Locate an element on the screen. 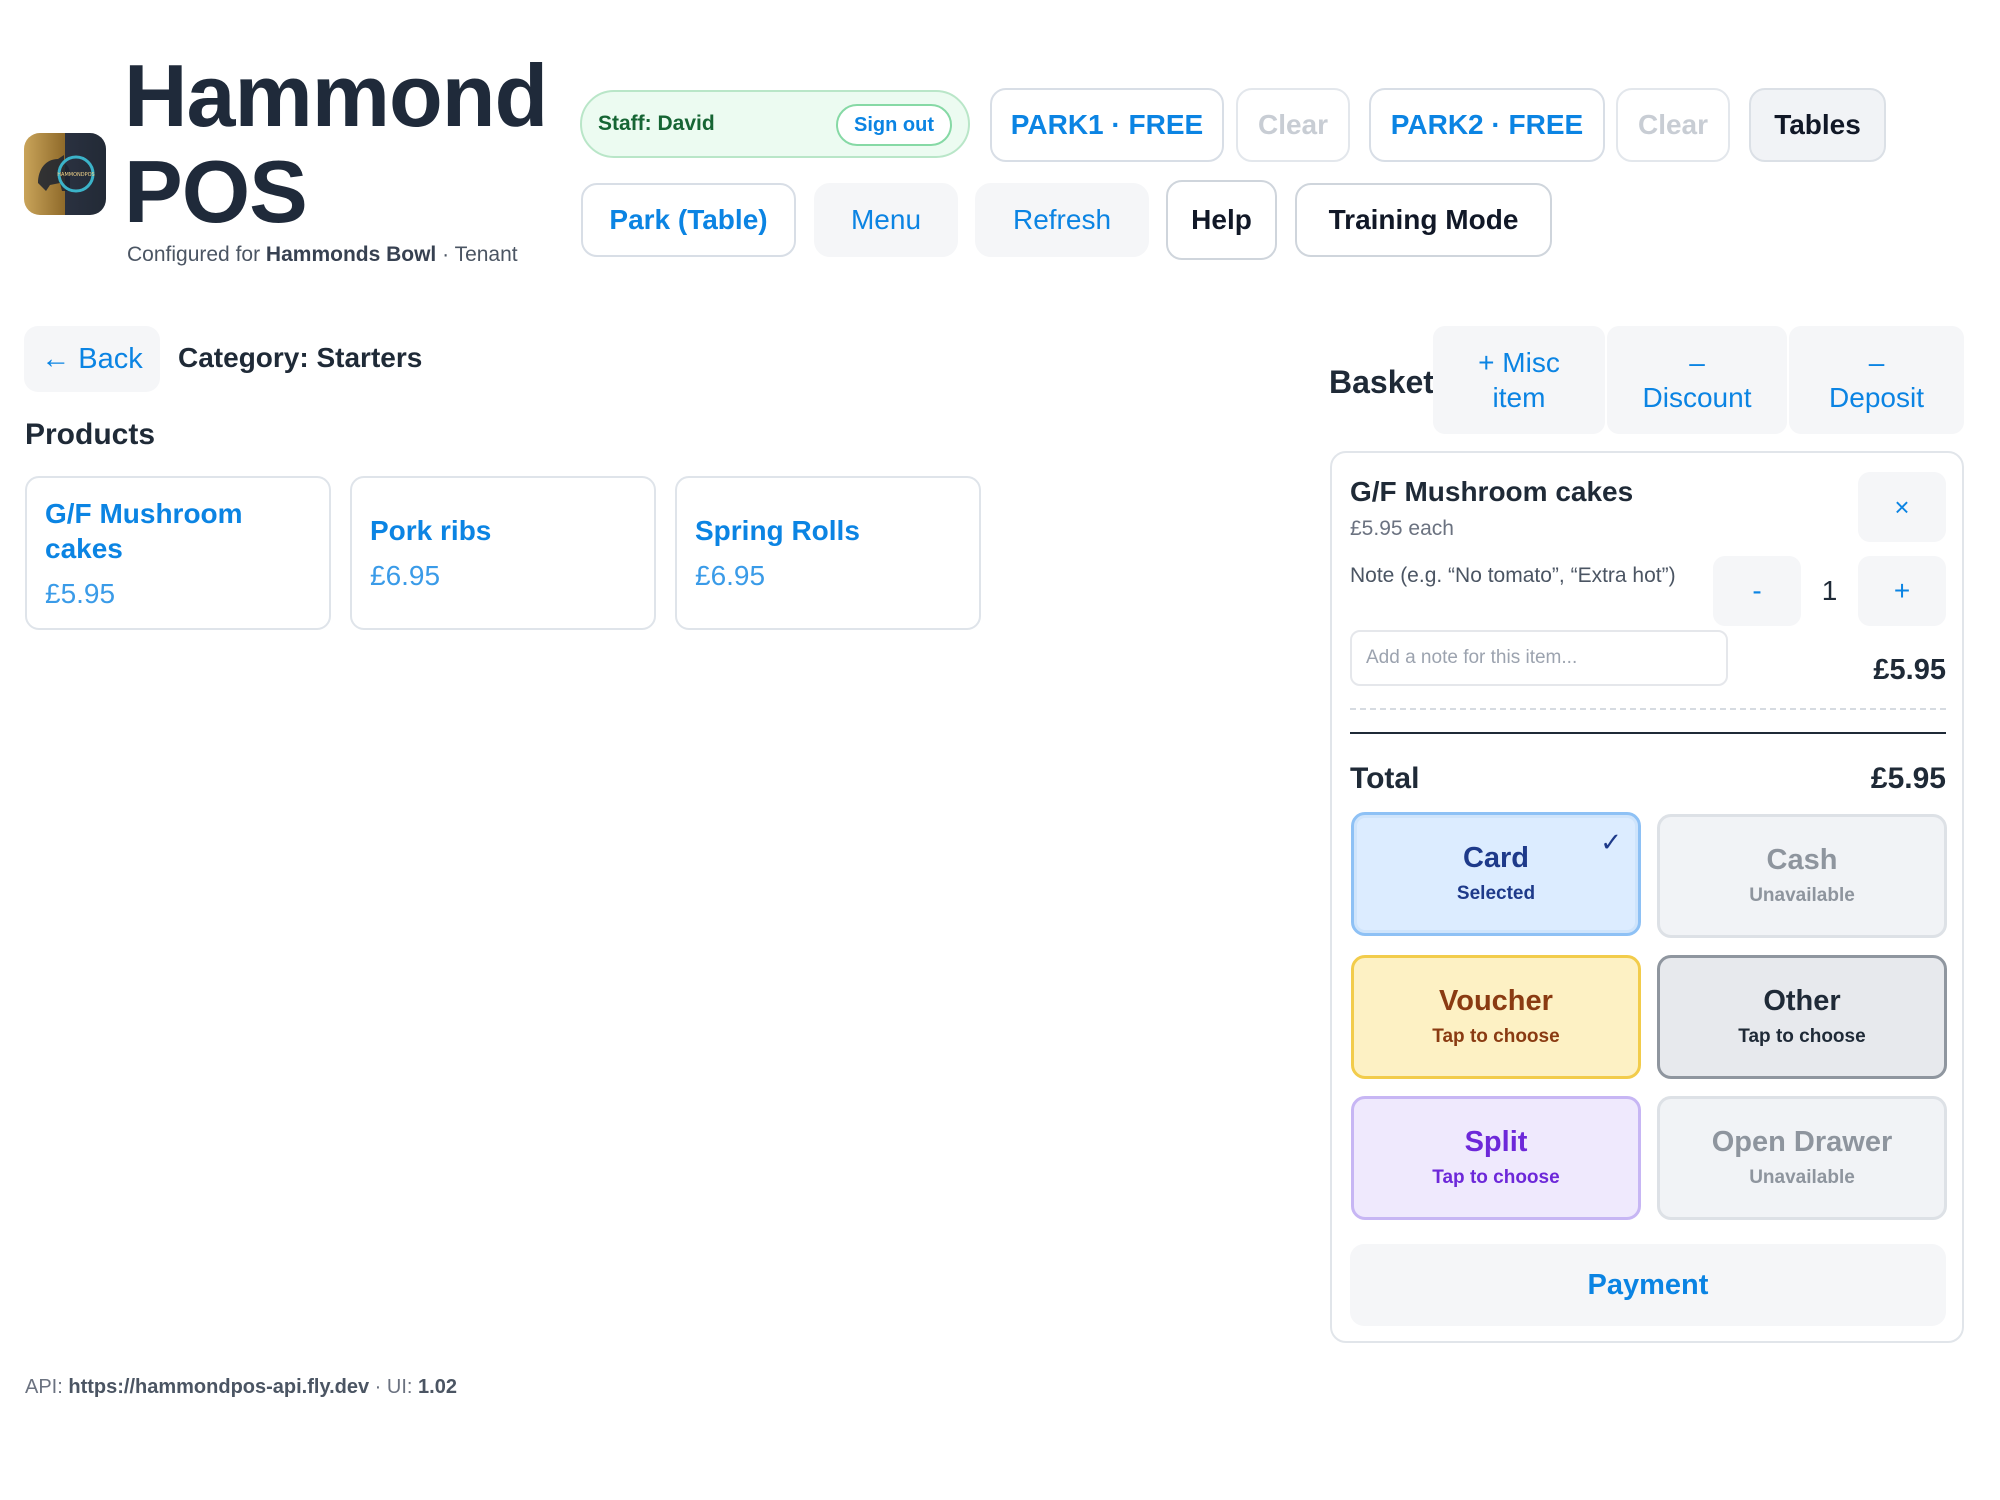  open-drawer-option: Open Drawer Unavailable is located at coordinates (1802, 1158).